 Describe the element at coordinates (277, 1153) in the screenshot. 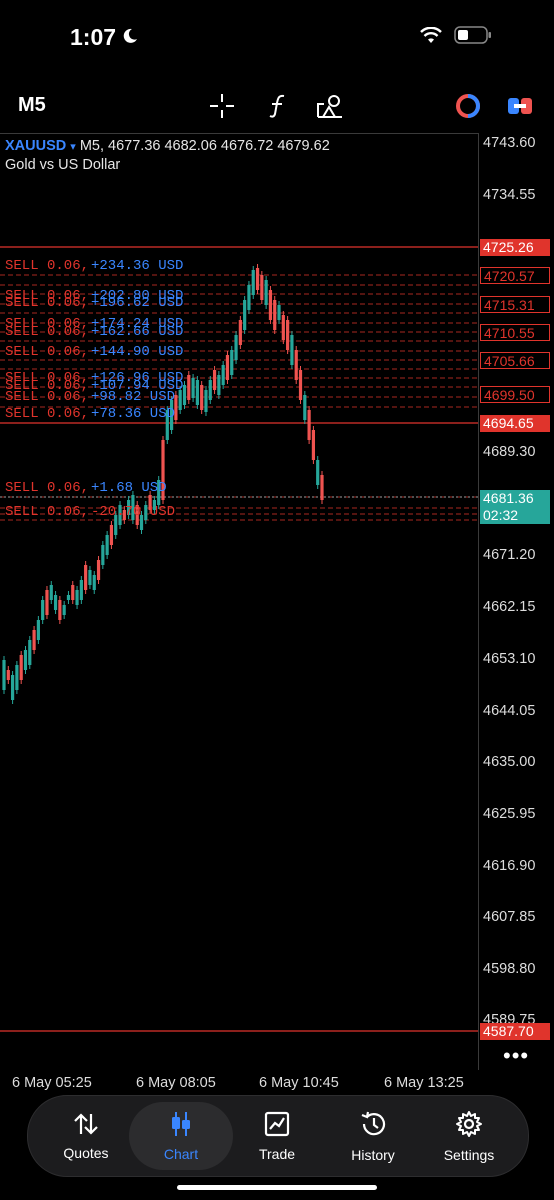

I see `tab-label: Trade` at that location.